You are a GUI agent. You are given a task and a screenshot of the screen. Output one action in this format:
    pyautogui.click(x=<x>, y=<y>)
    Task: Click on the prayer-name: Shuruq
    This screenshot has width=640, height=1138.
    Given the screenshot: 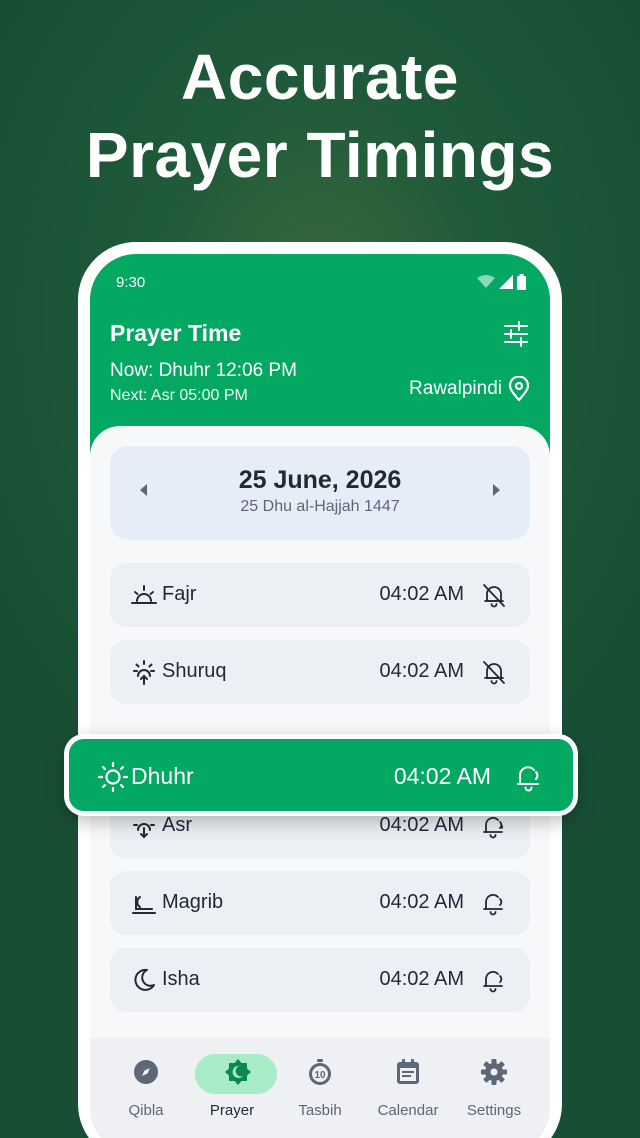 What is the action you would take?
    pyautogui.click(x=194, y=671)
    